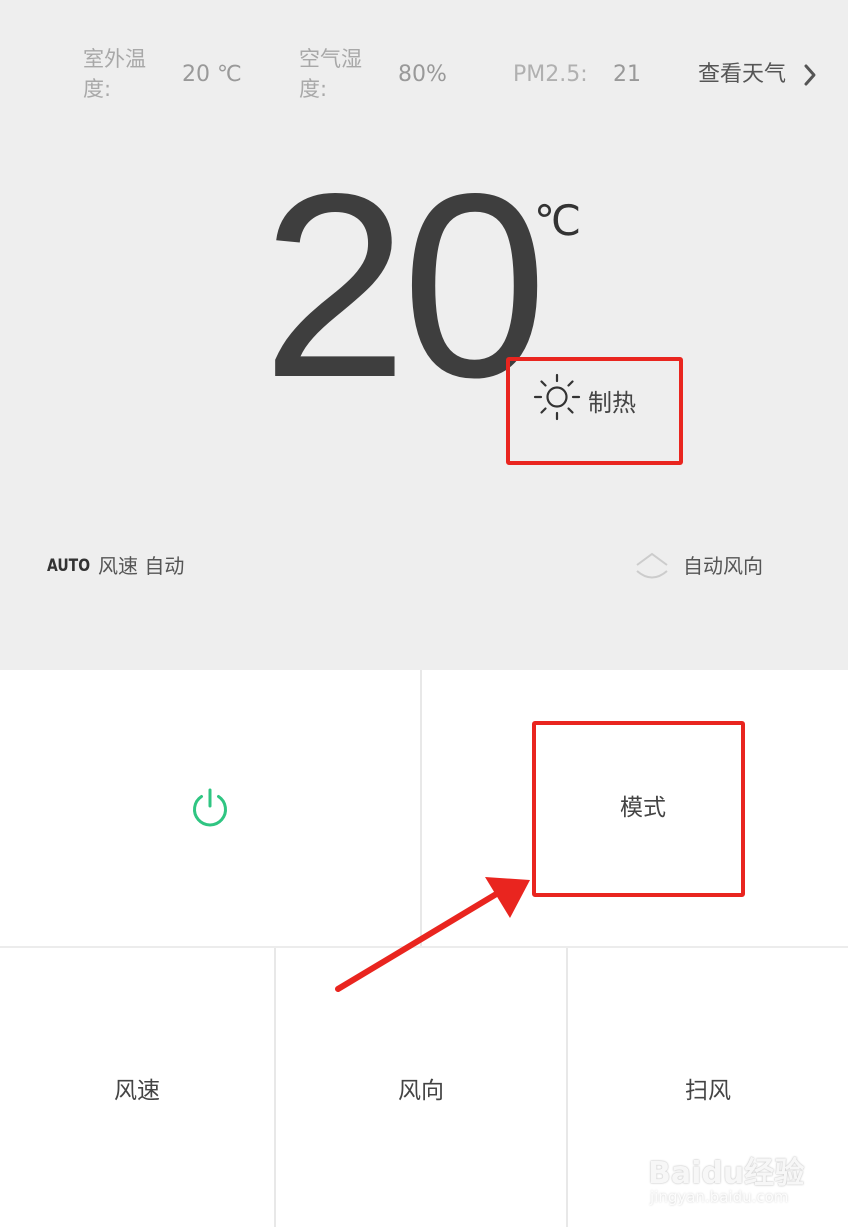  What do you see at coordinates (638, 809) in the screenshot?
I see `mode-button-highlight-box` at bounding box center [638, 809].